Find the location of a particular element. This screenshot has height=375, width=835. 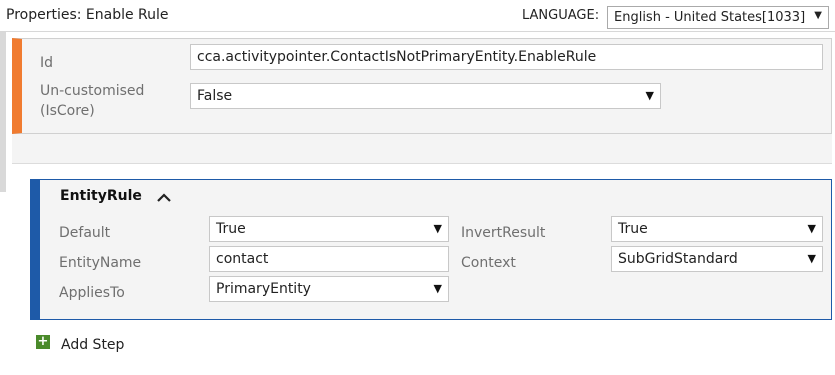

default-label: Default is located at coordinates (85, 233).